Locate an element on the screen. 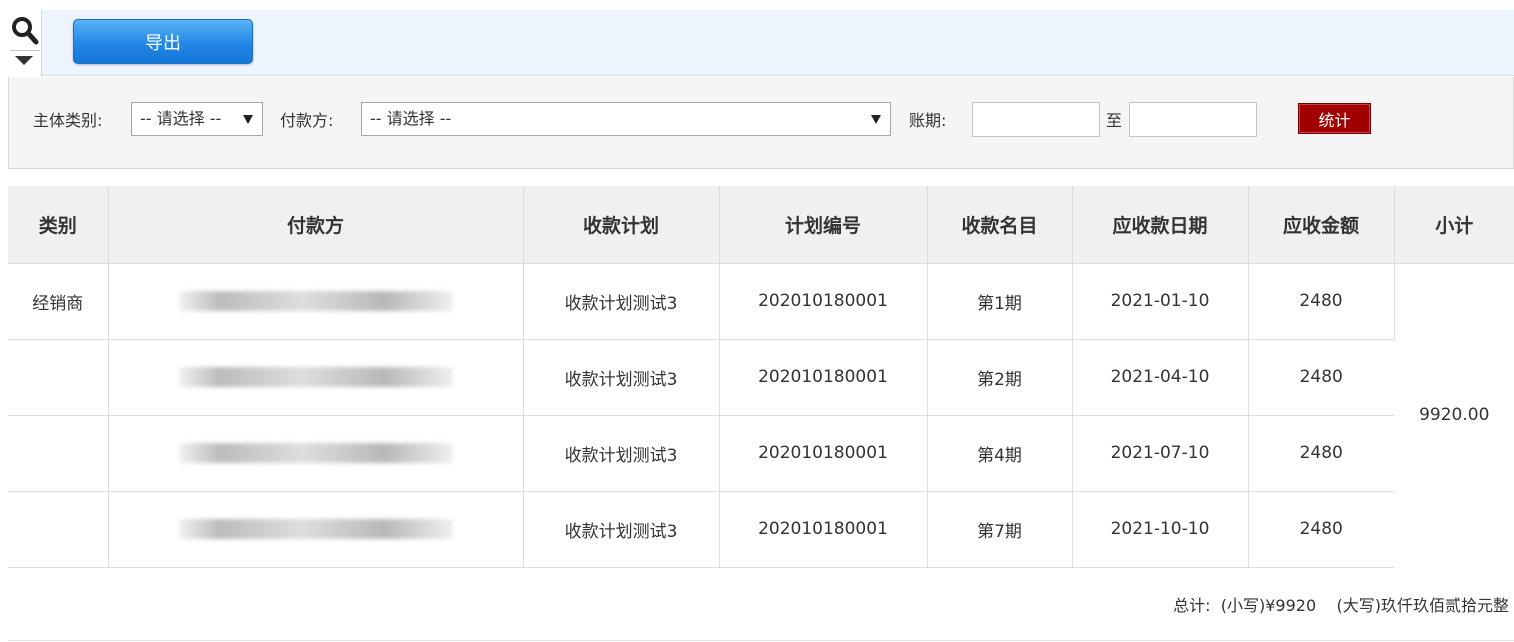 The width and height of the screenshot is (1514, 642). item-cell: 第4期 is located at coordinates (1000, 452).